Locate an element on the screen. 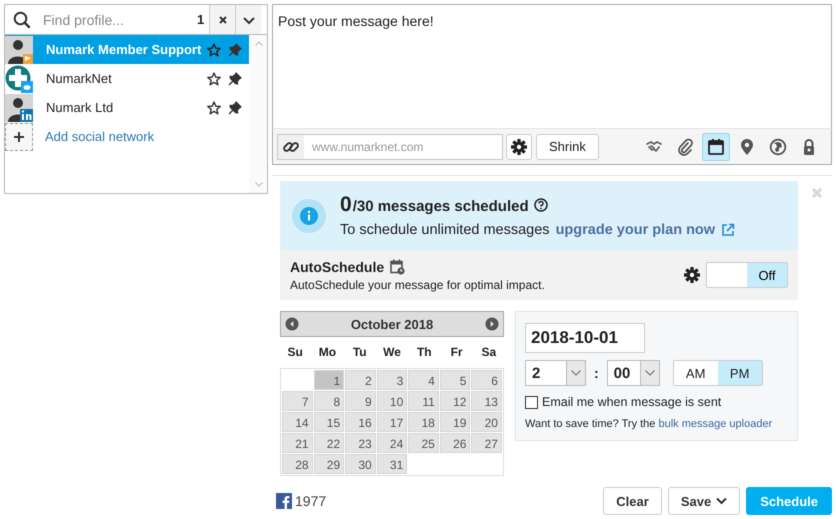  email-checkbox is located at coordinates (531, 402).